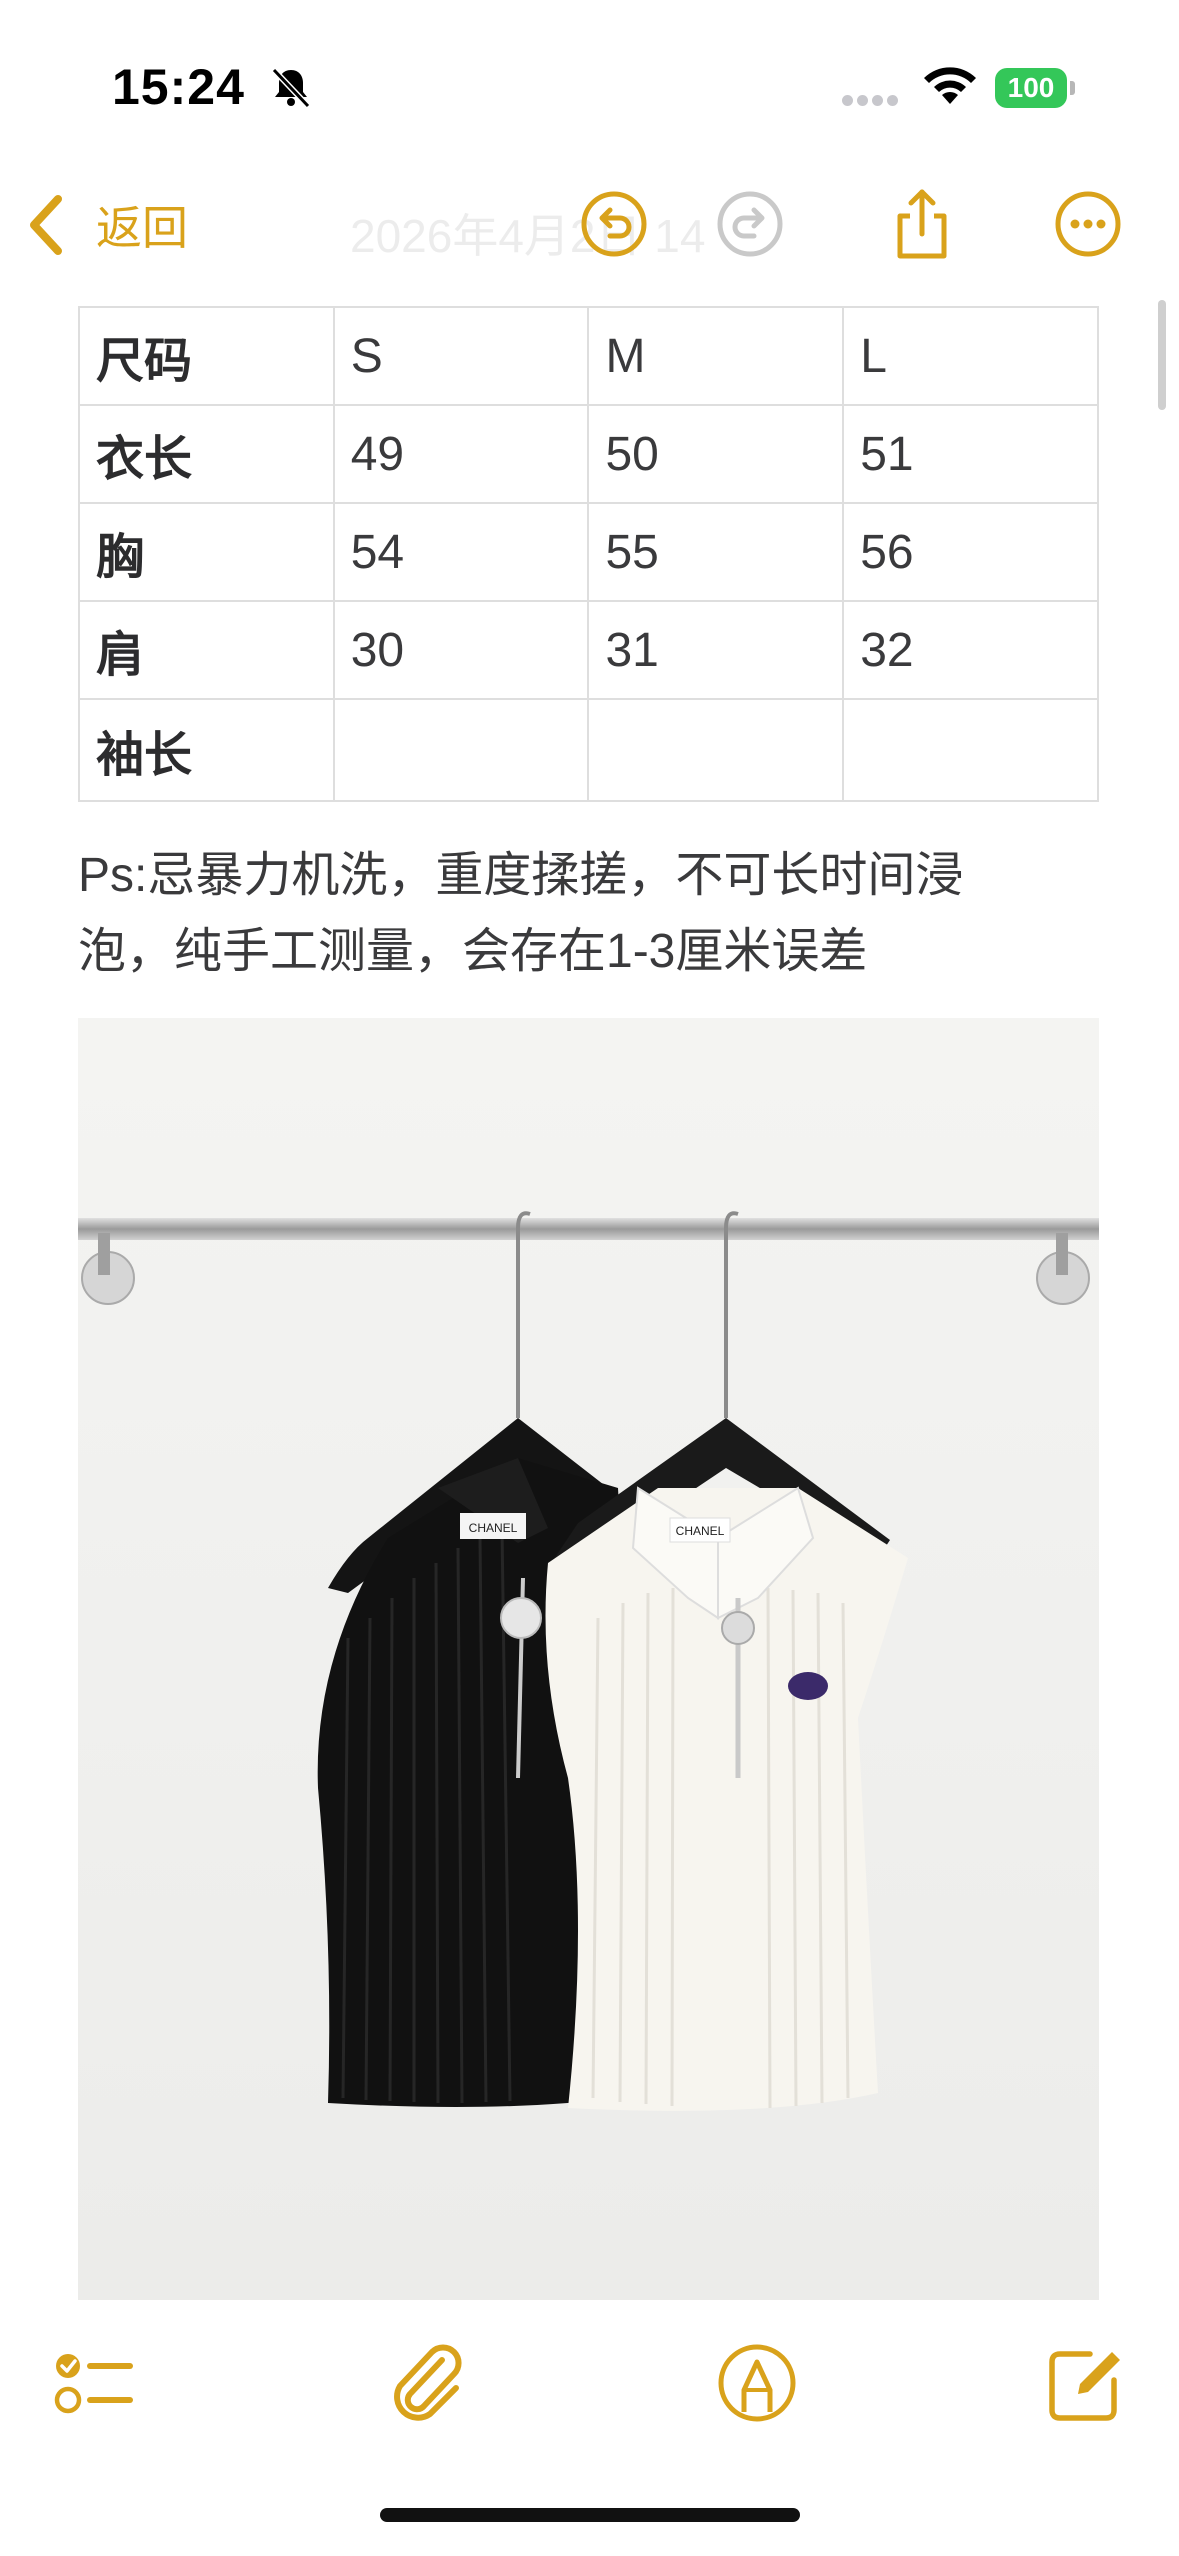 The width and height of the screenshot is (1179, 2556). I want to click on table-cell: 56, so click(970, 552).